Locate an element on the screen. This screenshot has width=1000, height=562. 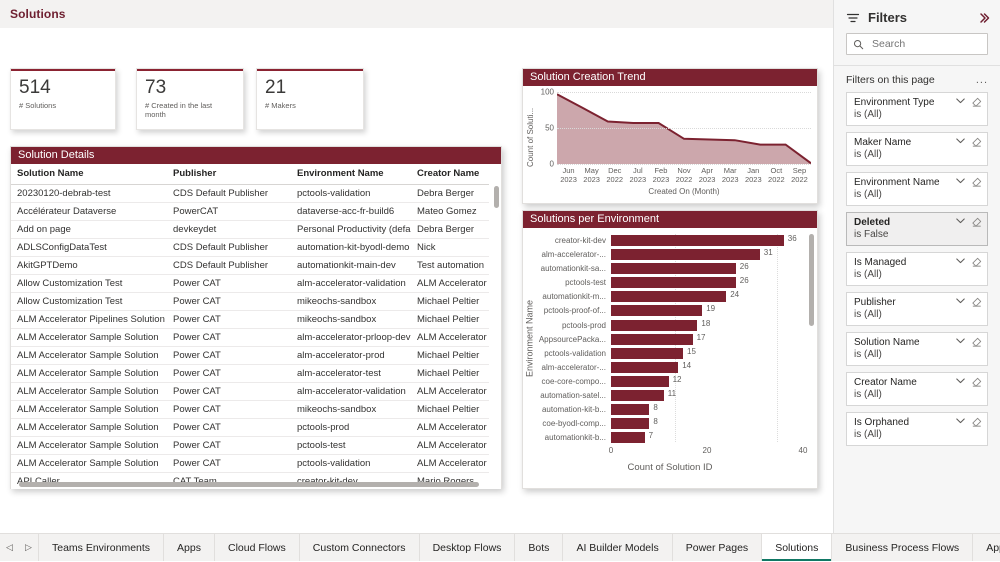
bar-row: pctools-proof-of... 19 is located at coordinates (670, 310).